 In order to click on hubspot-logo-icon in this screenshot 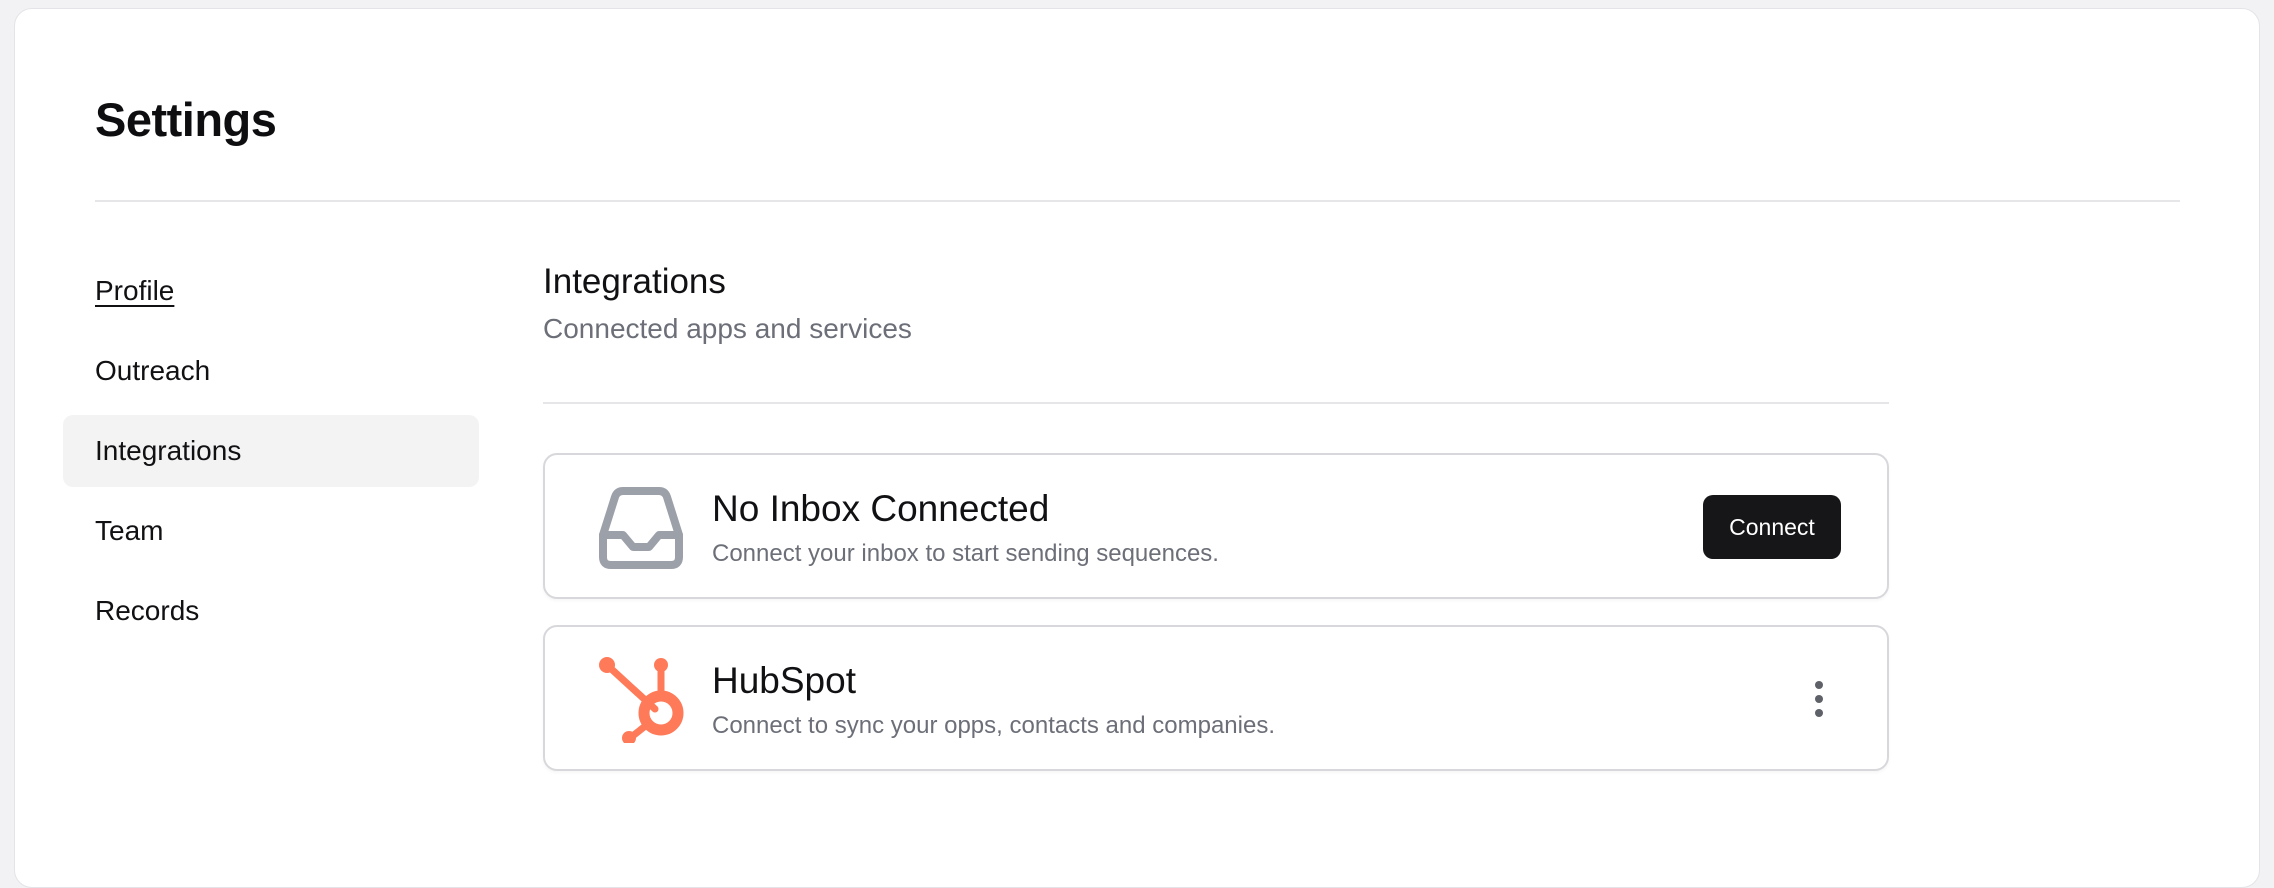, I will do `click(641, 701)`.